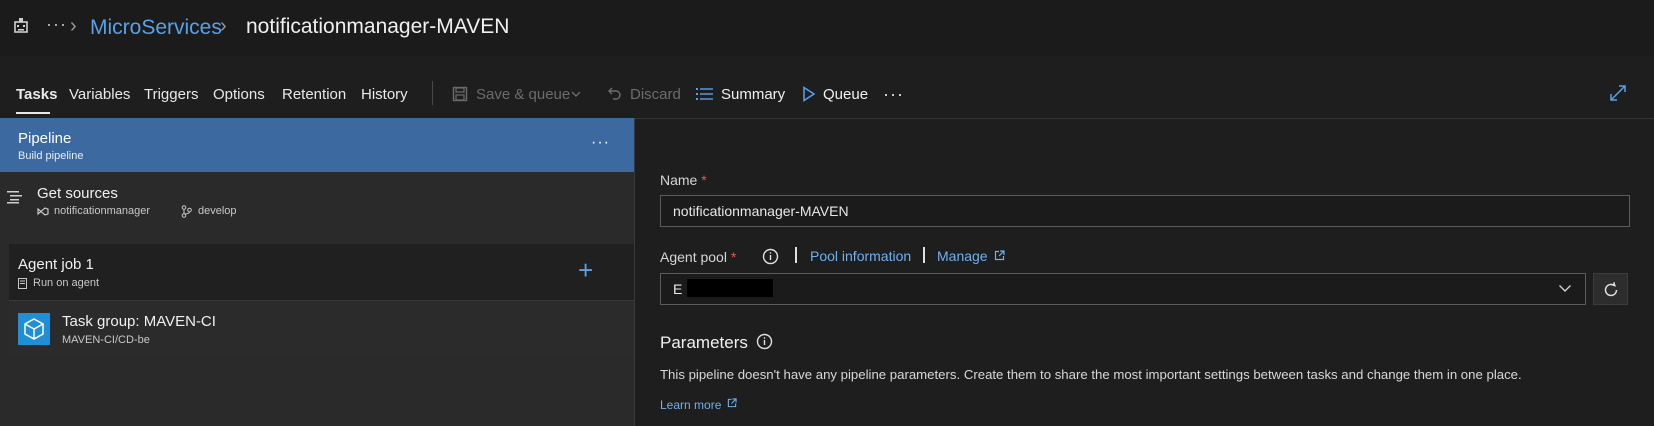 The height and width of the screenshot is (426, 1654). Describe the element at coordinates (893, 94) in the screenshot. I see `toolbar-more-icon: ···` at that location.